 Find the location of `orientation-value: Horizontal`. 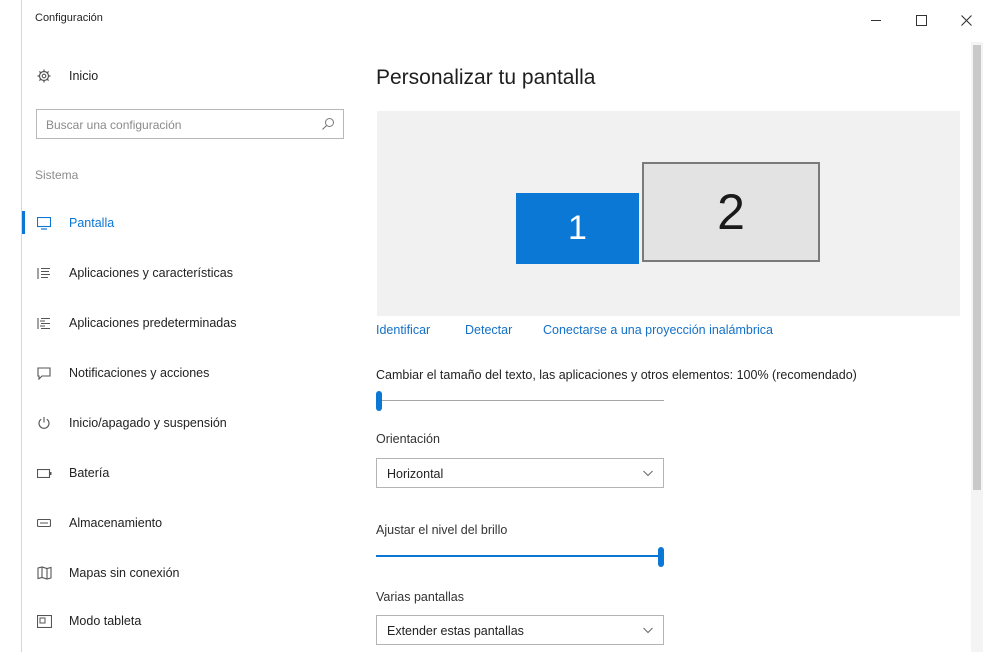

orientation-value: Horizontal is located at coordinates (415, 474).